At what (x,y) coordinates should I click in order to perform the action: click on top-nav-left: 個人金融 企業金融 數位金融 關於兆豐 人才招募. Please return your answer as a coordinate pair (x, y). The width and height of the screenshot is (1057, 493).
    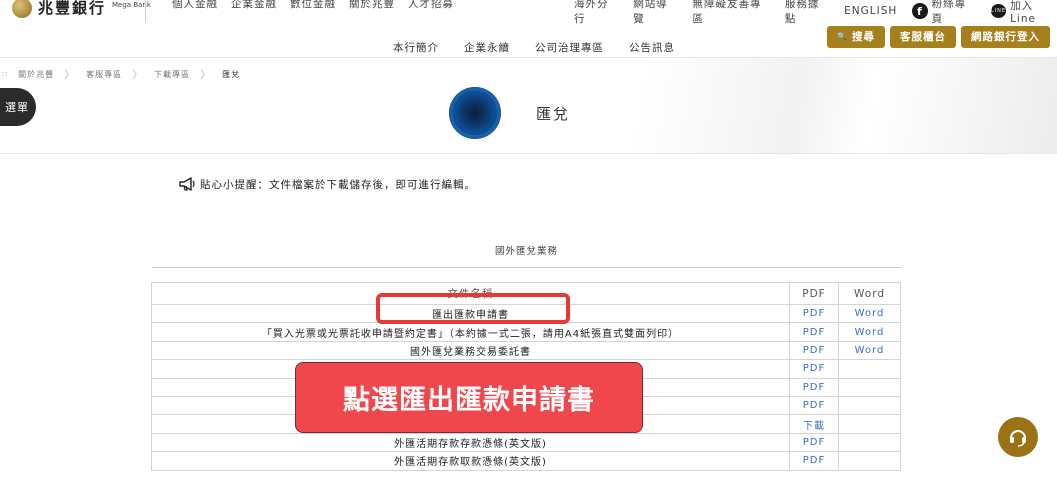
    Looking at the image, I should click on (313, 5).